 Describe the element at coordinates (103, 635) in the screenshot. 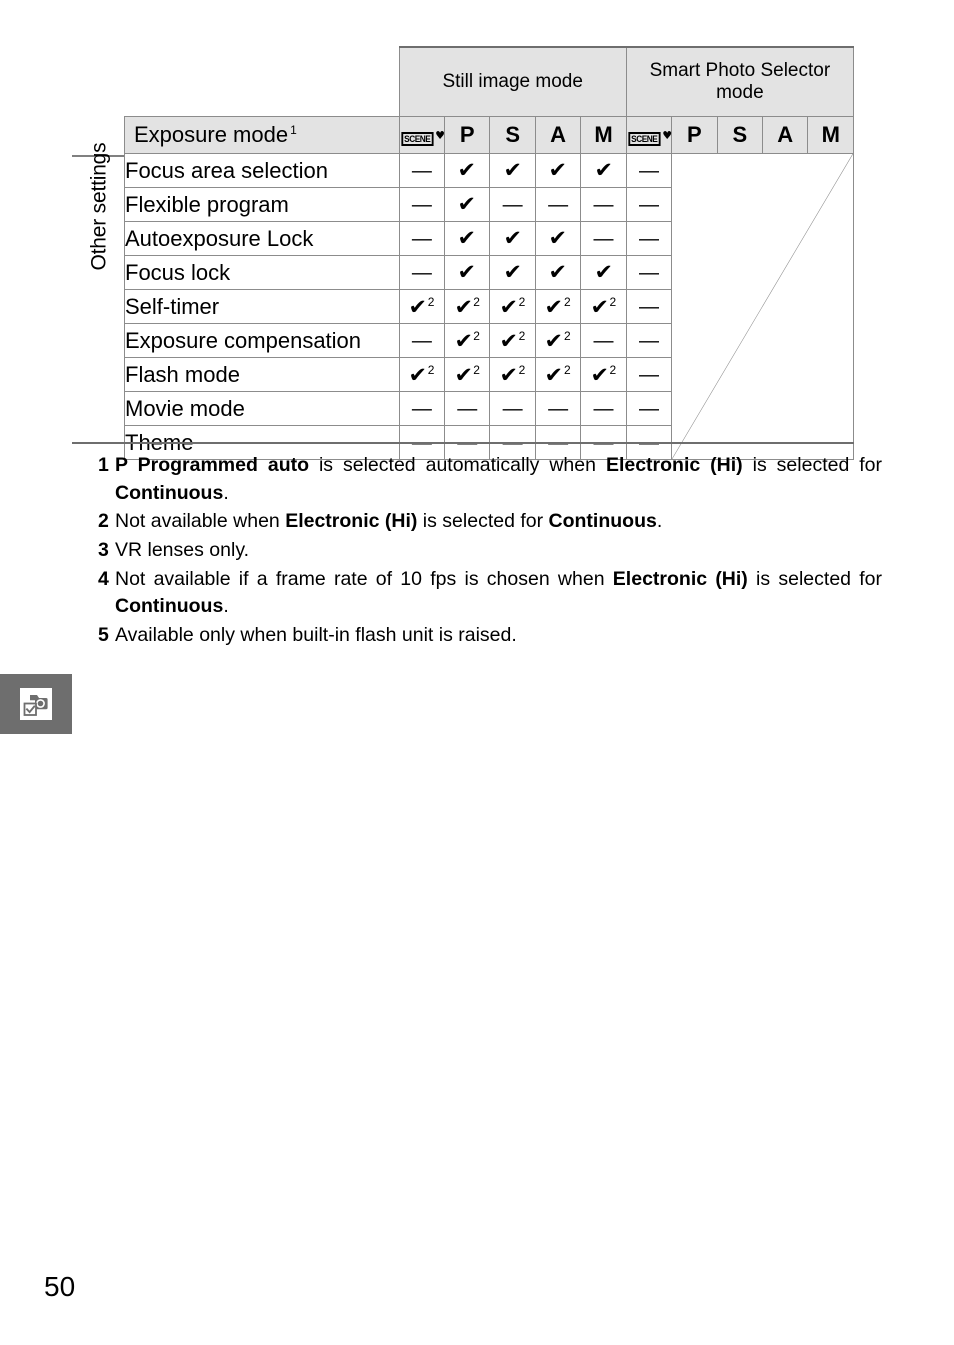

I see `footnote-number: 5` at that location.